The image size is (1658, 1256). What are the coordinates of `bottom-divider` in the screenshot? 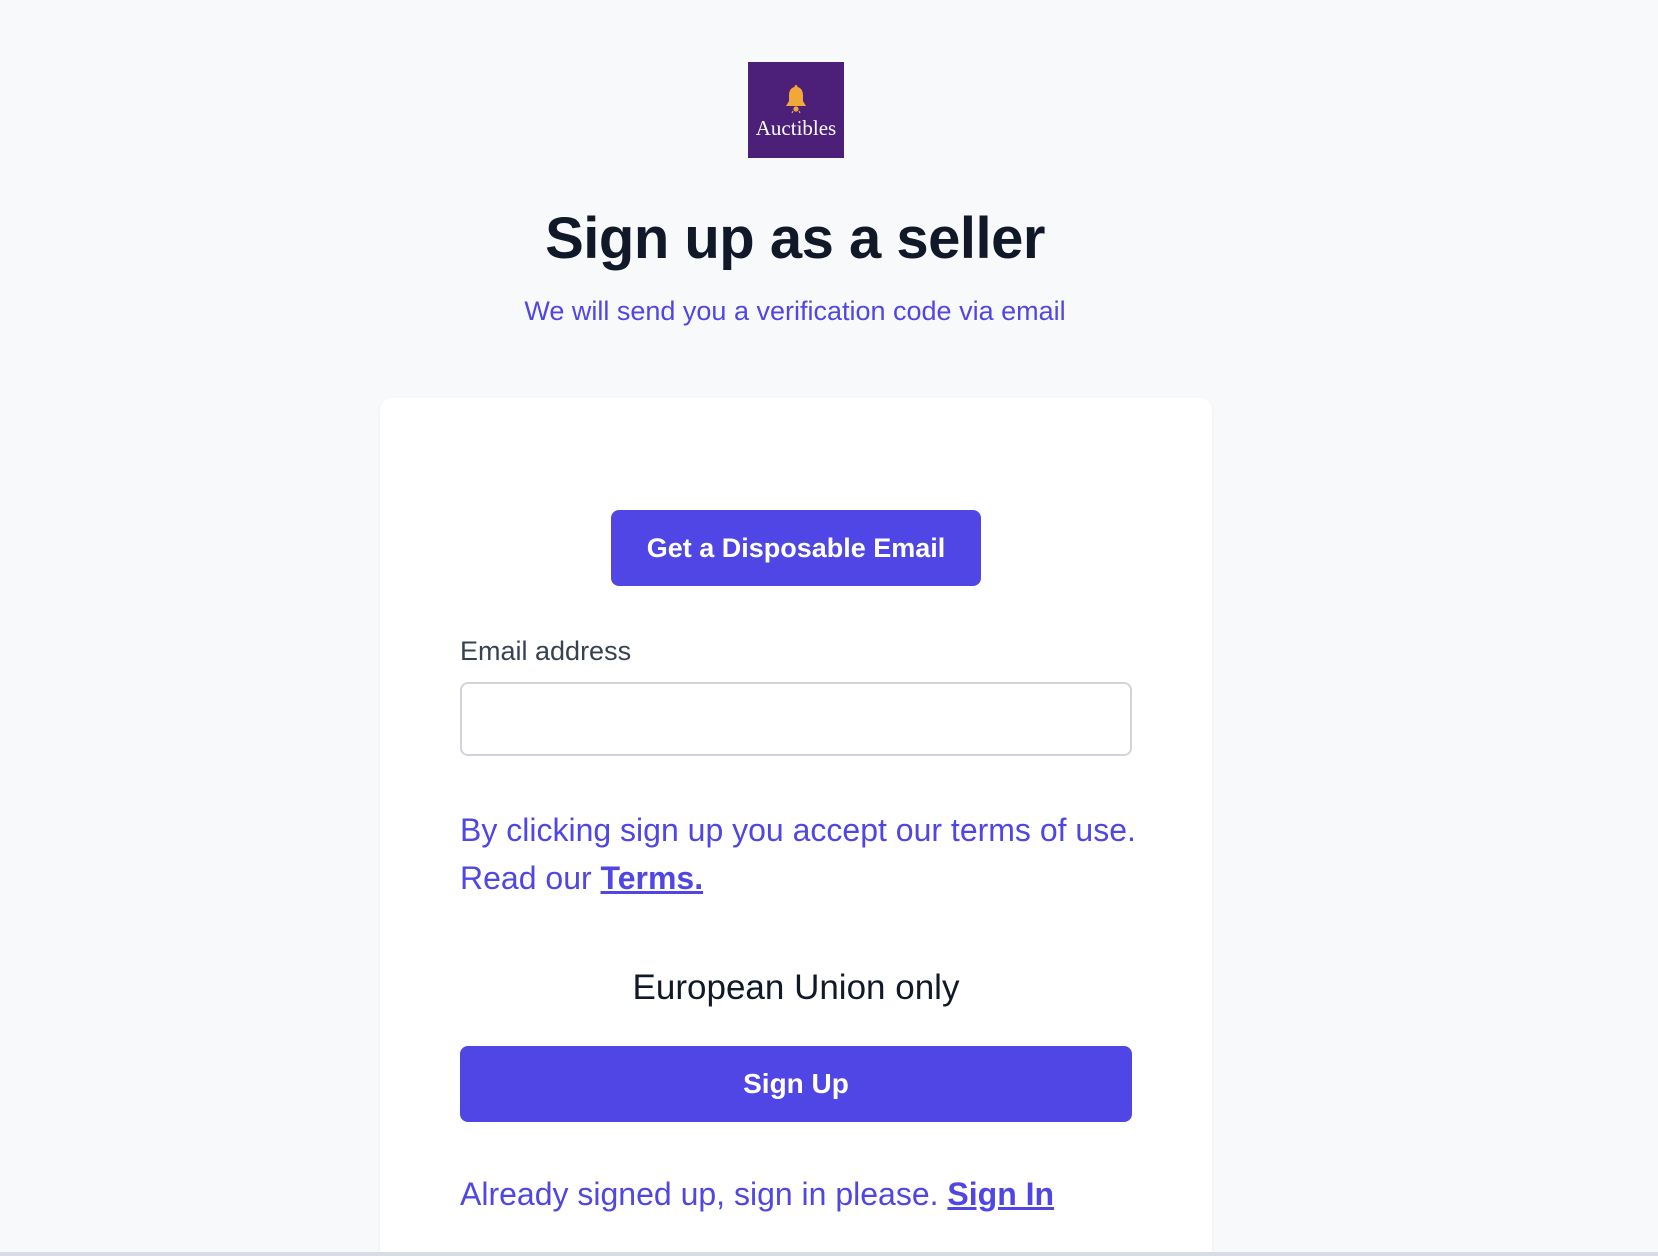 It's located at (829, 1254).